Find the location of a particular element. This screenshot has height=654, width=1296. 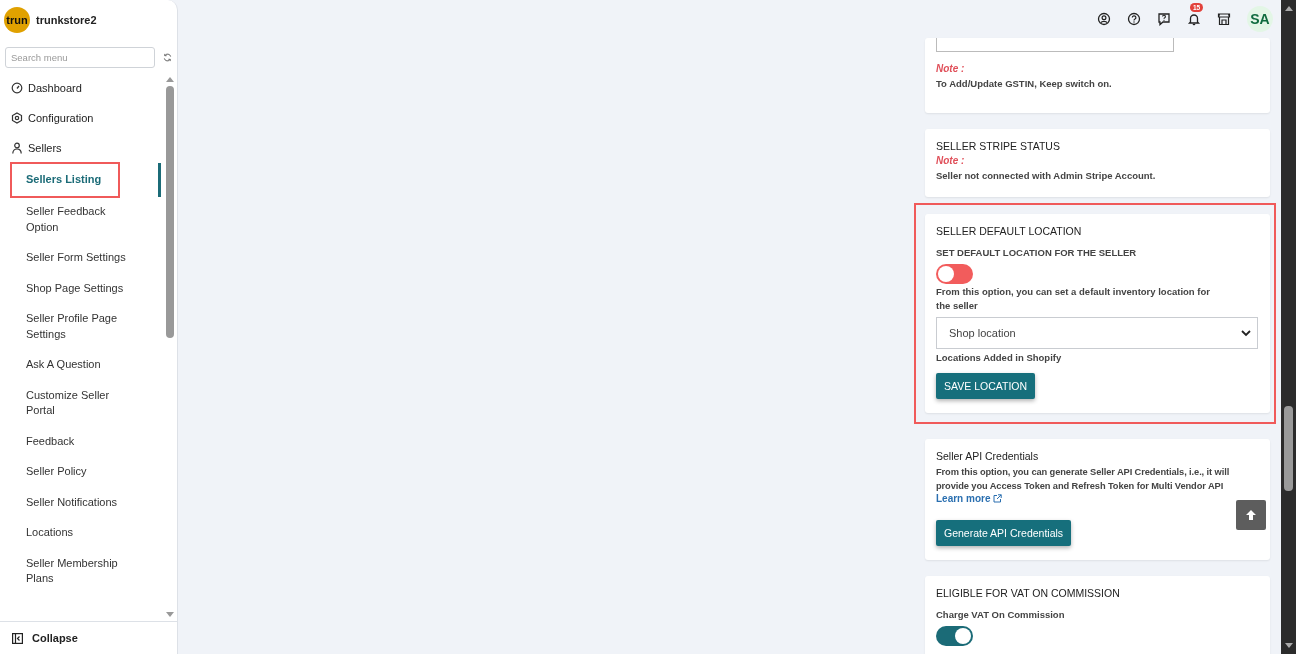

menu-item: Dashboard is located at coordinates (79, 88).